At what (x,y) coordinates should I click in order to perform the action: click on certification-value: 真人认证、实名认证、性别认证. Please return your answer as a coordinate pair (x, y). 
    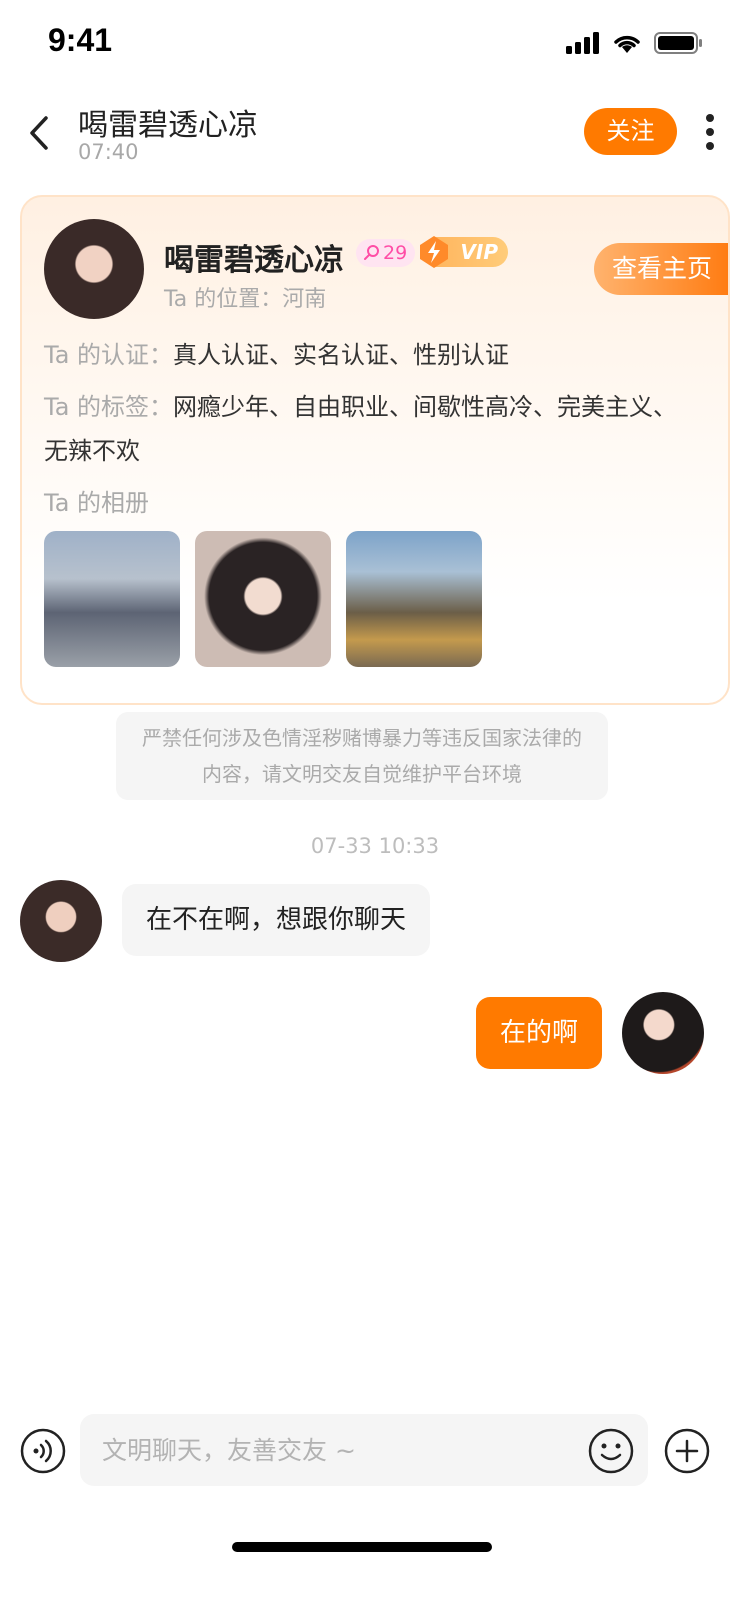
    Looking at the image, I should click on (341, 355).